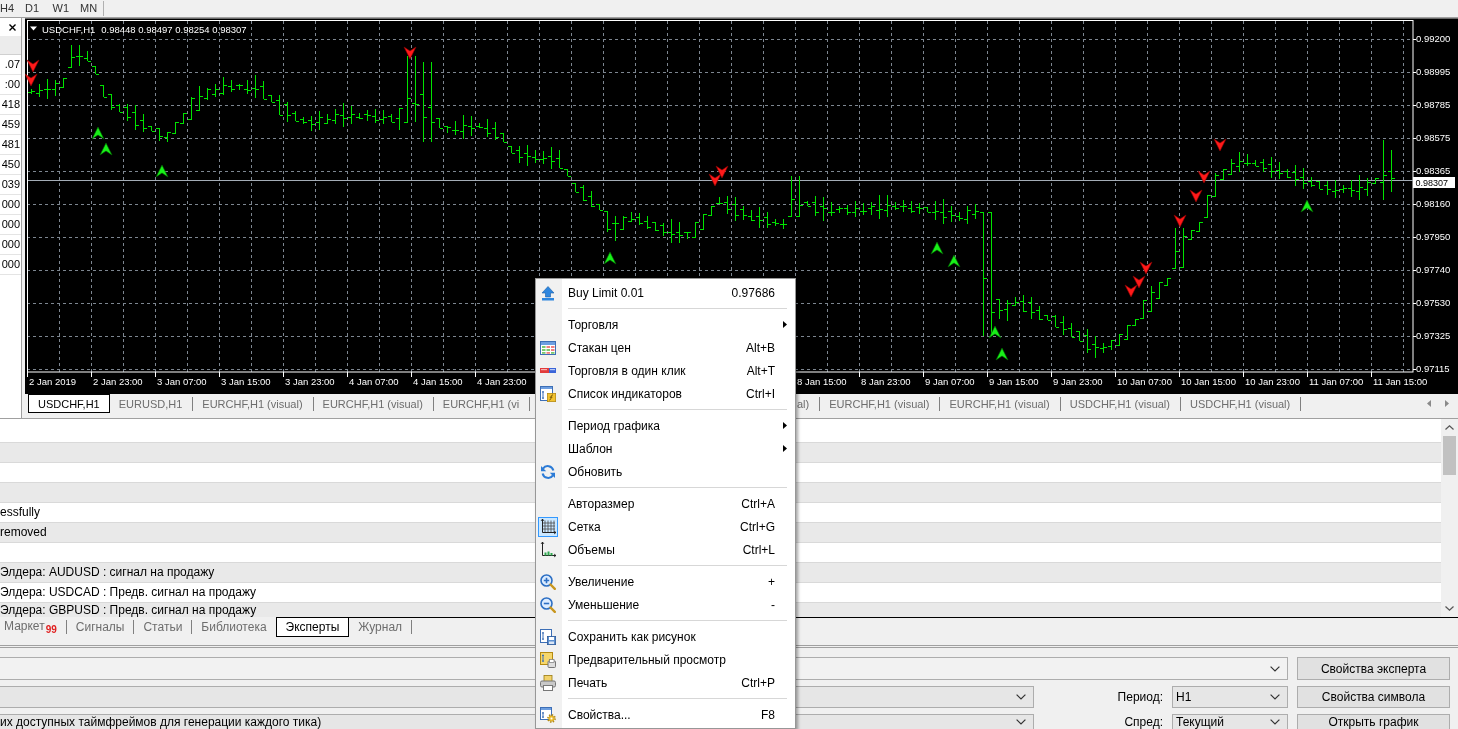  Describe the element at coordinates (10, 185) in the screenshot. I see `price-cell: 039` at that location.